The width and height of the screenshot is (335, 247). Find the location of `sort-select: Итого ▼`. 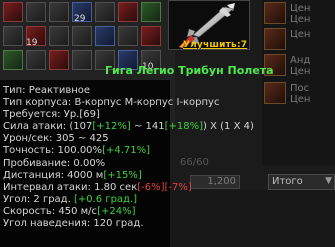

sort-select: Итого ▼ is located at coordinates (301, 182).